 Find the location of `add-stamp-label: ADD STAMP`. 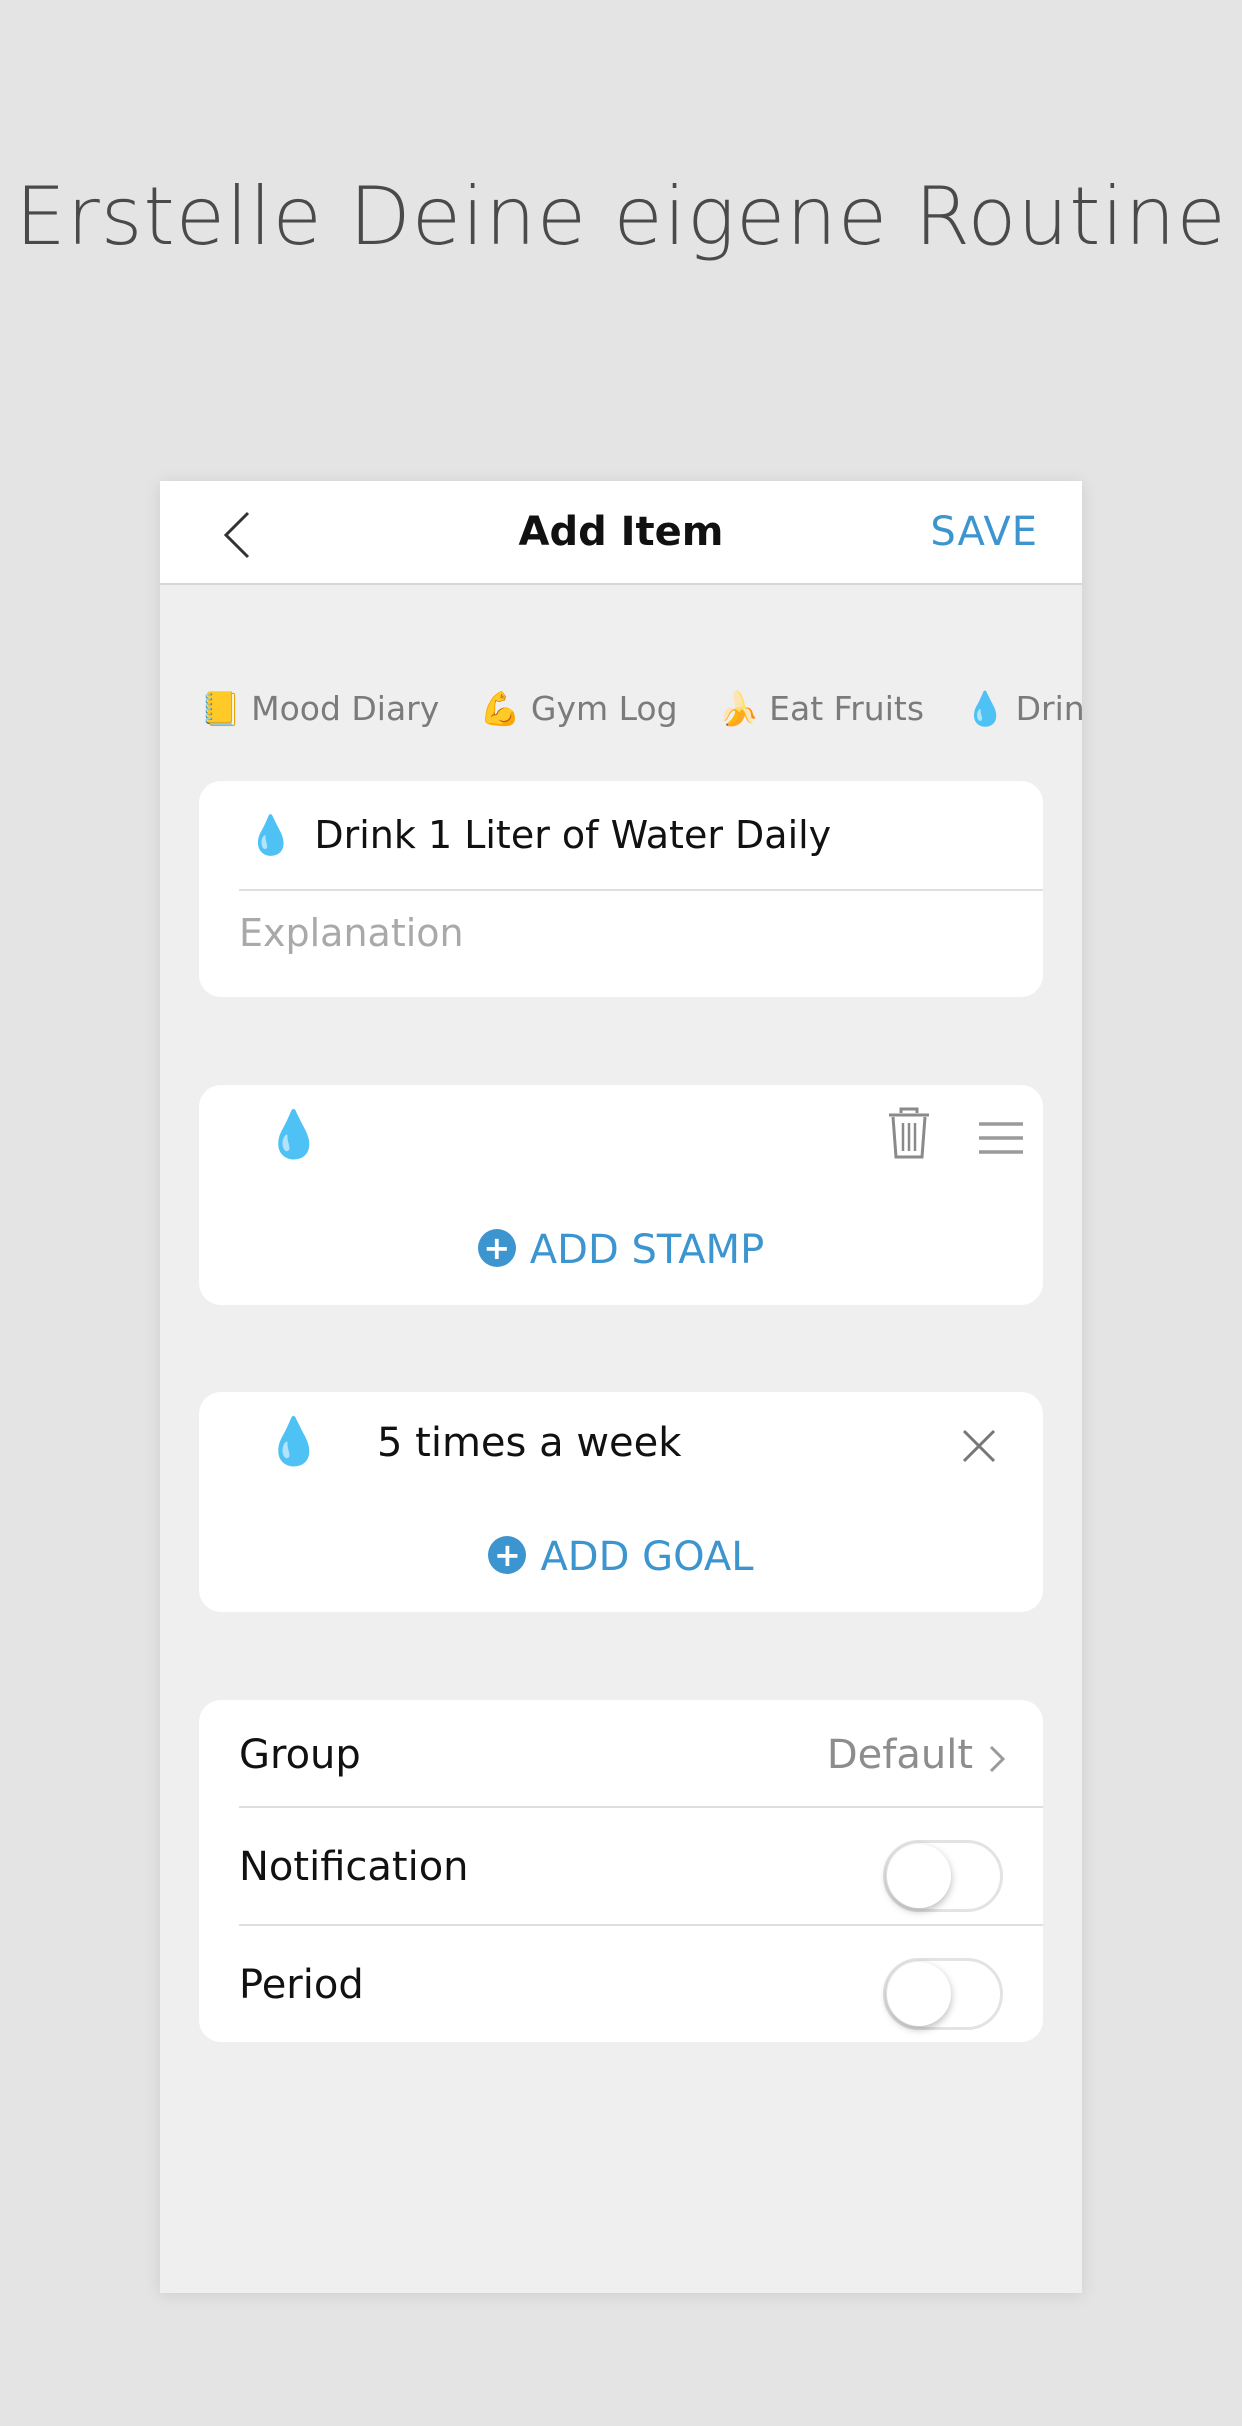

add-stamp-label: ADD STAMP is located at coordinates (647, 1250).